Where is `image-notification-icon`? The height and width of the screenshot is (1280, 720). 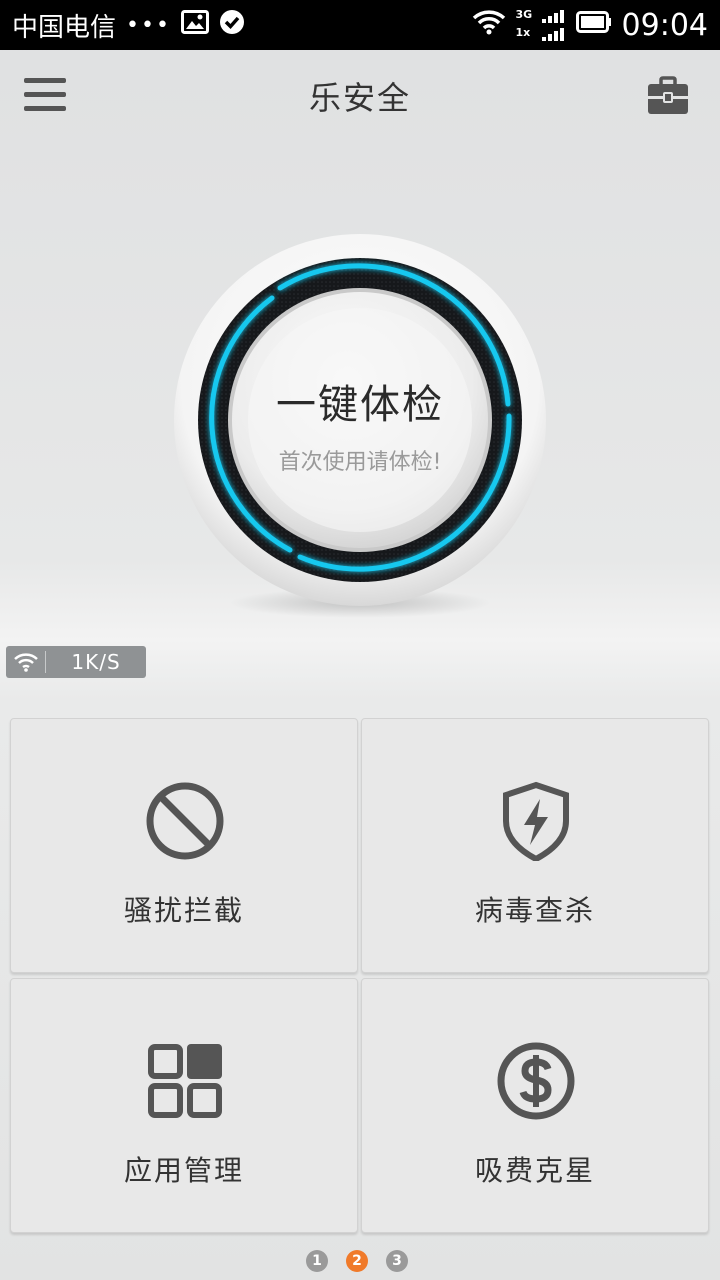
image-notification-icon is located at coordinates (194, 25).